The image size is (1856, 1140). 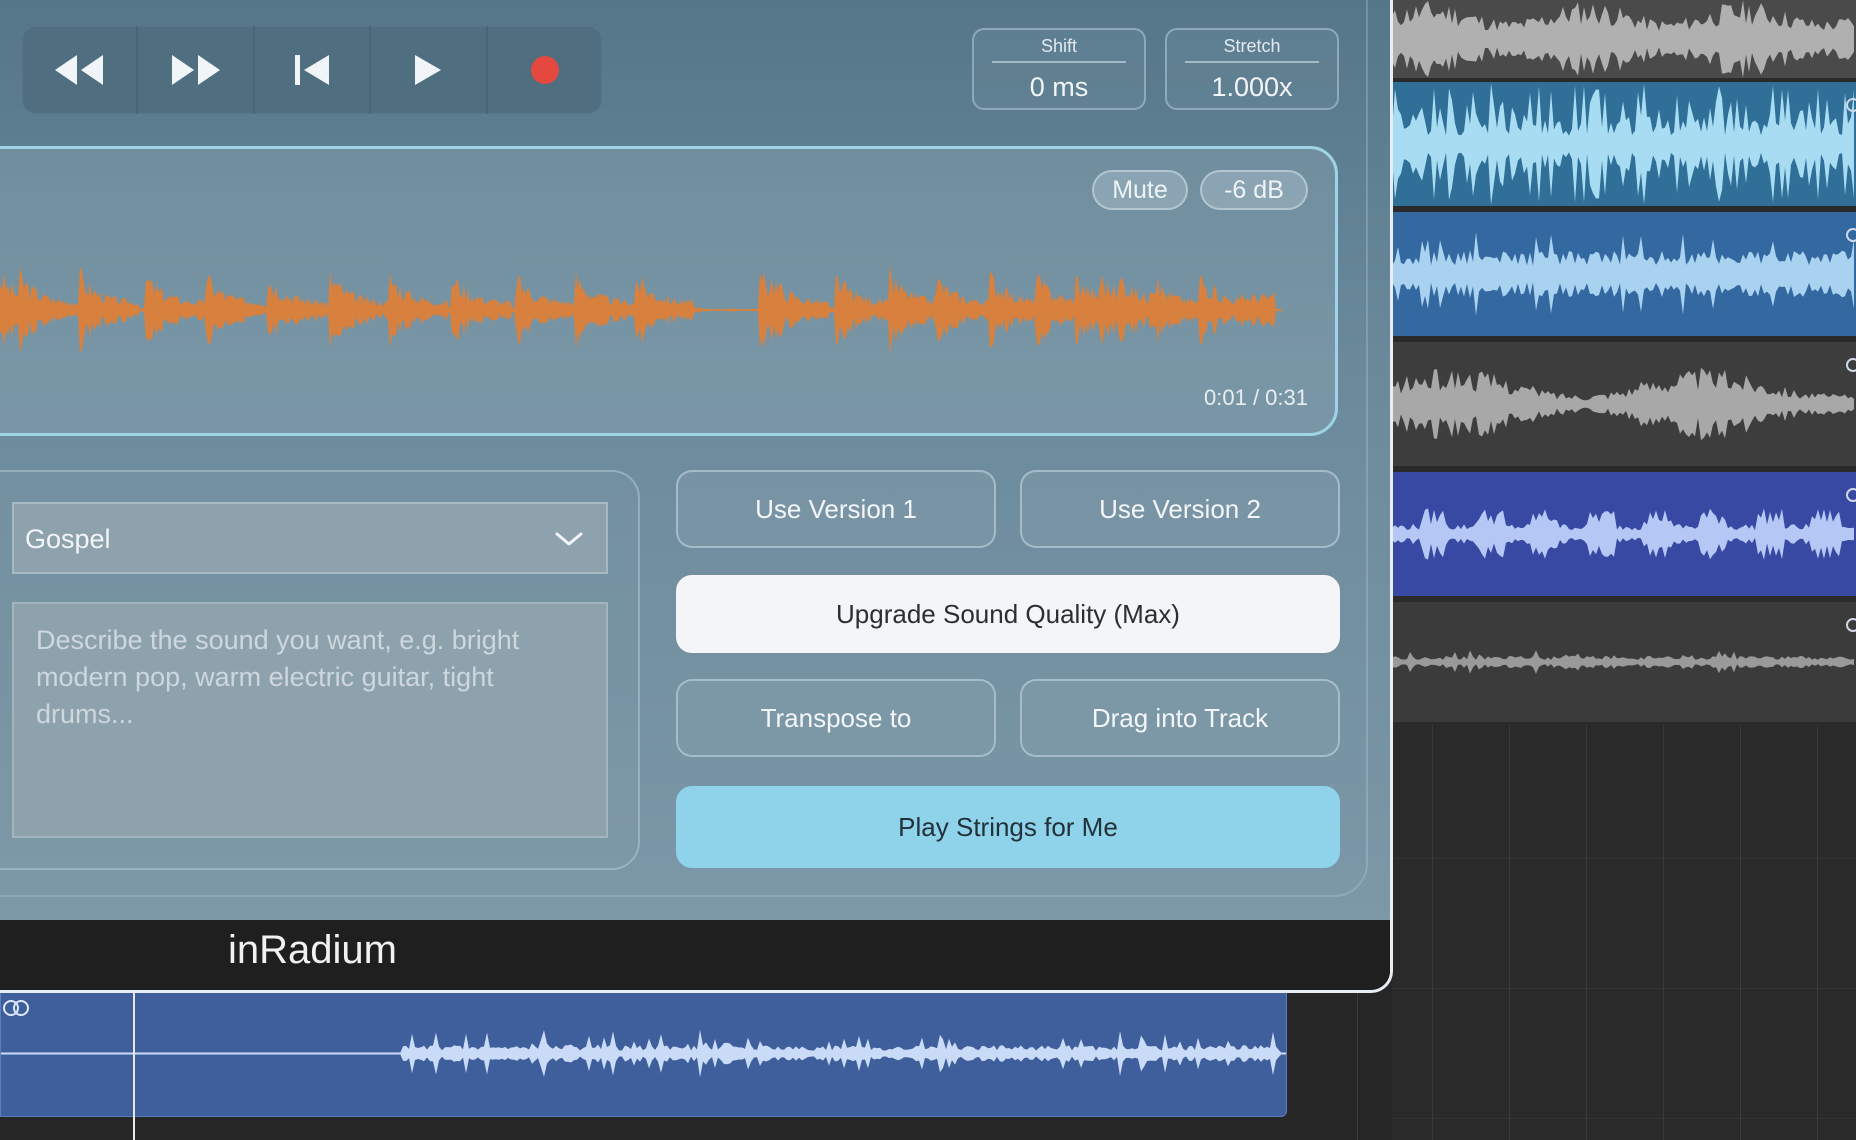 I want to click on drag-into-track-button: Drag into Track, so click(x=1180, y=718).